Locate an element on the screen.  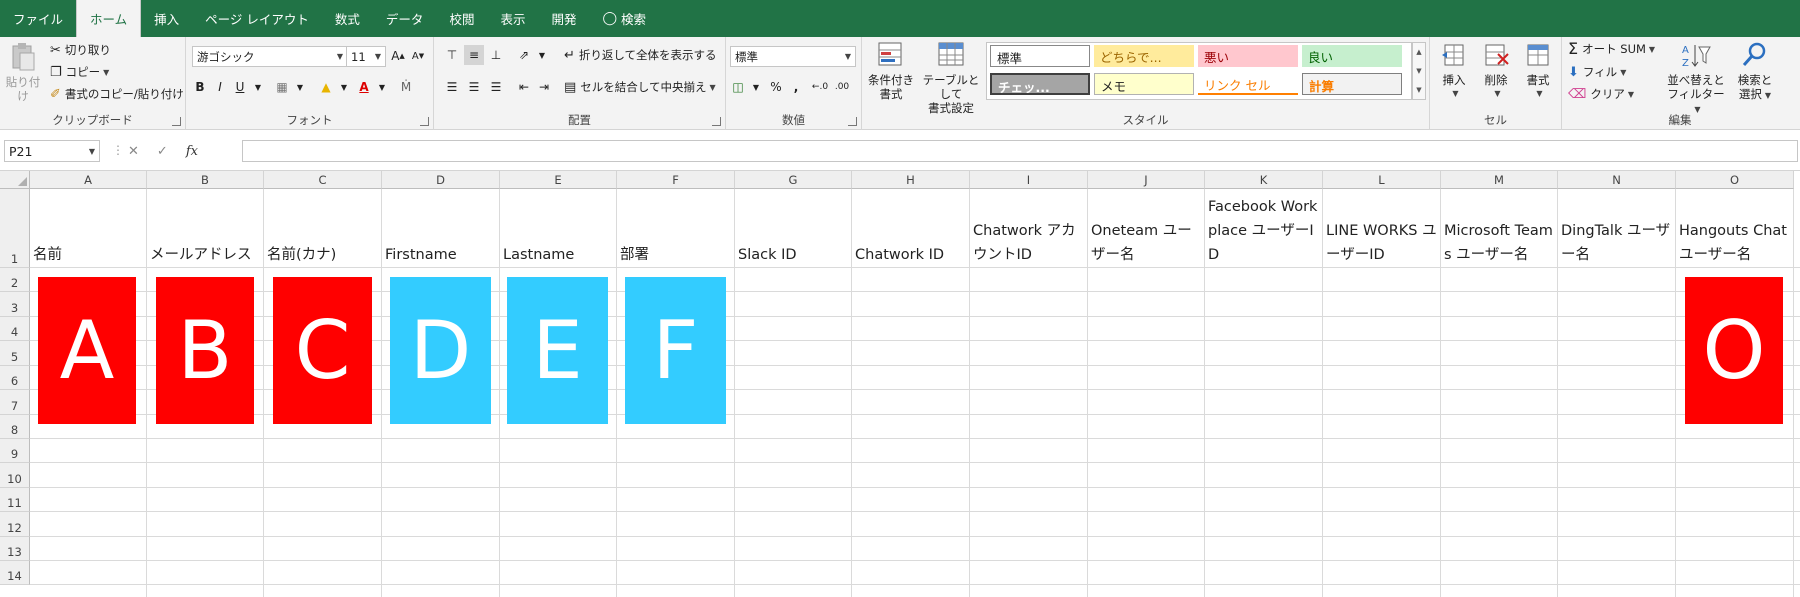
copy-button: ❐ コピー ▼ is located at coordinates (79, 72).